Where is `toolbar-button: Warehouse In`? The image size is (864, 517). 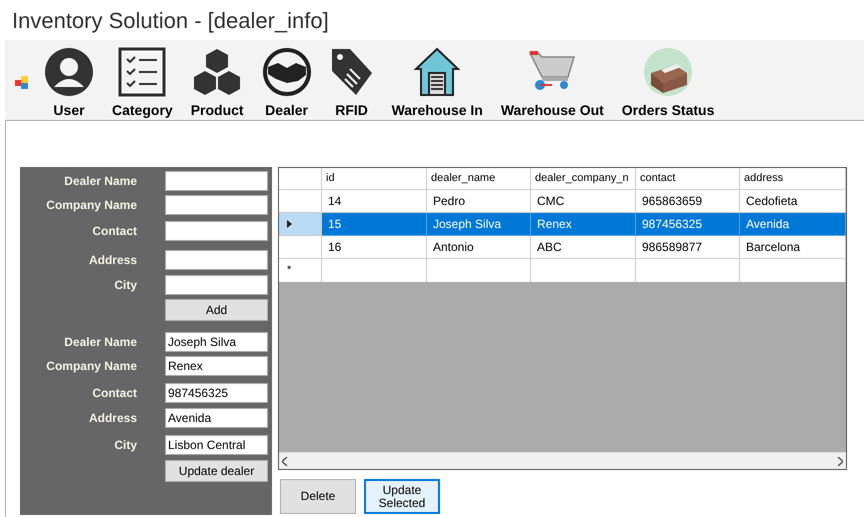
toolbar-button: Warehouse In is located at coordinates (437, 110).